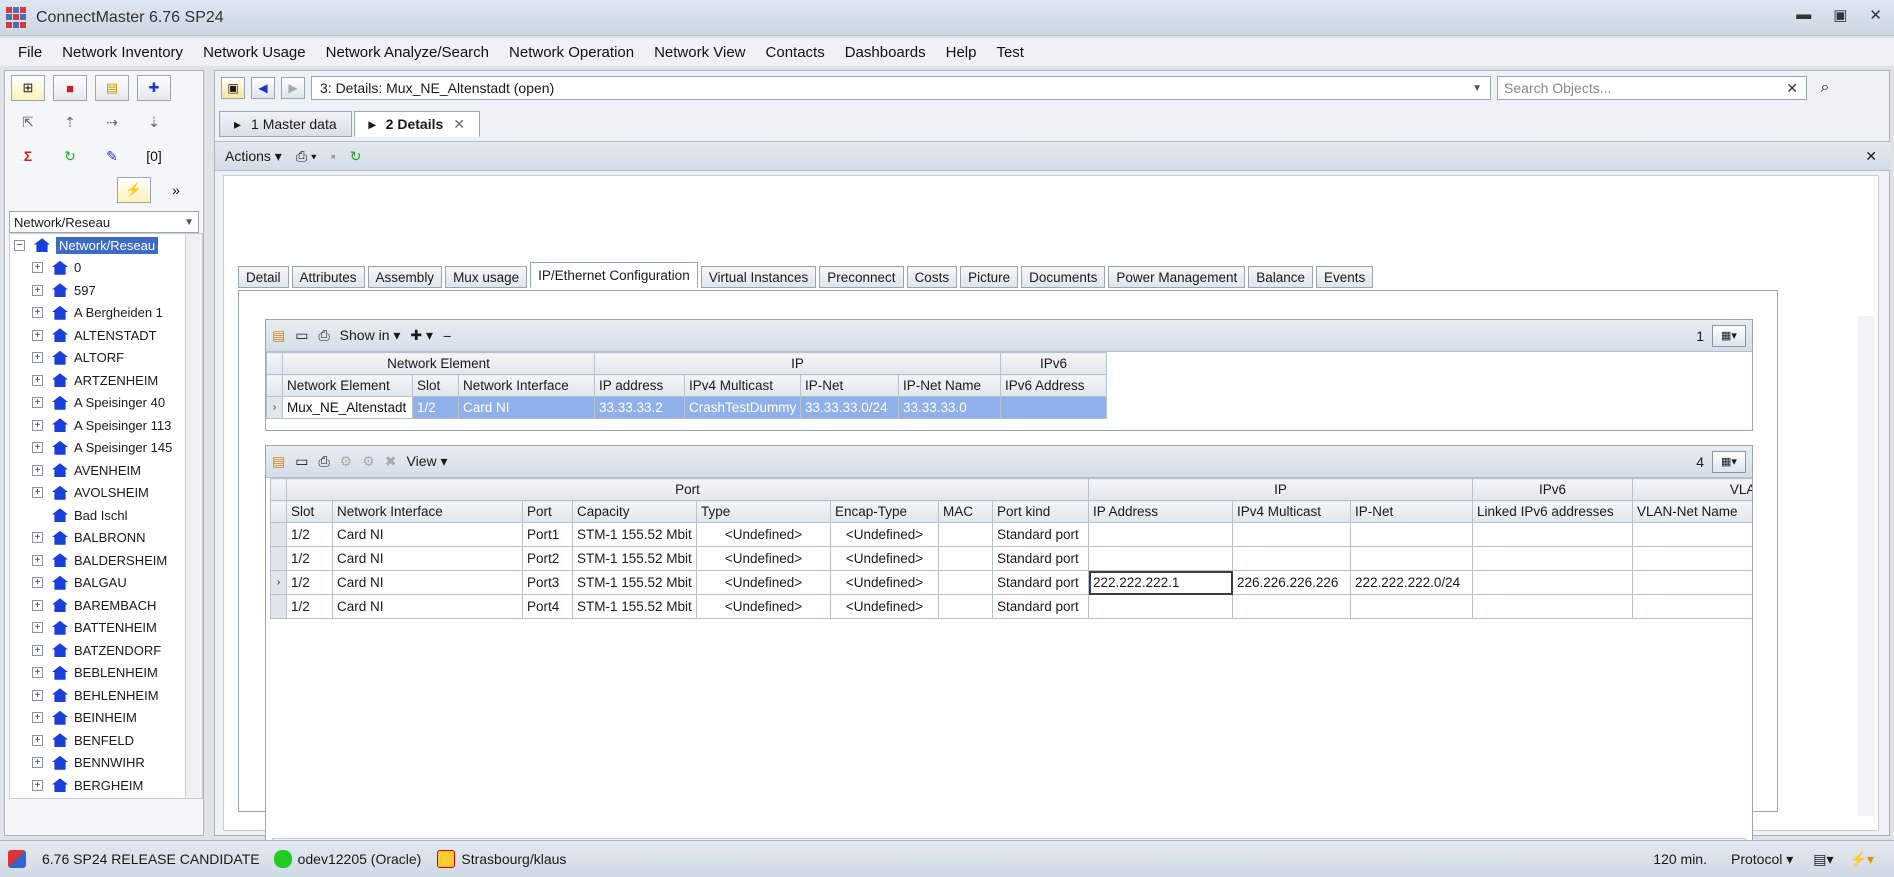  What do you see at coordinates (99, 605) in the screenshot?
I see `tree-item: + BAREMBACH` at bounding box center [99, 605].